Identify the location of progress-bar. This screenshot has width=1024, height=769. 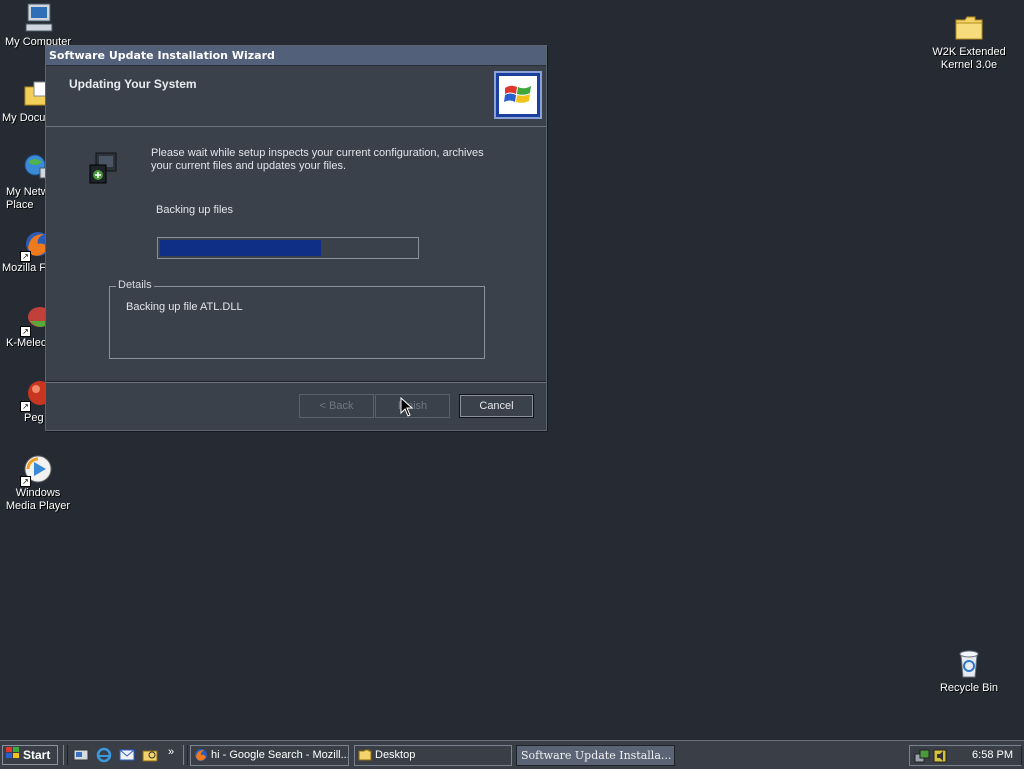
(288, 248).